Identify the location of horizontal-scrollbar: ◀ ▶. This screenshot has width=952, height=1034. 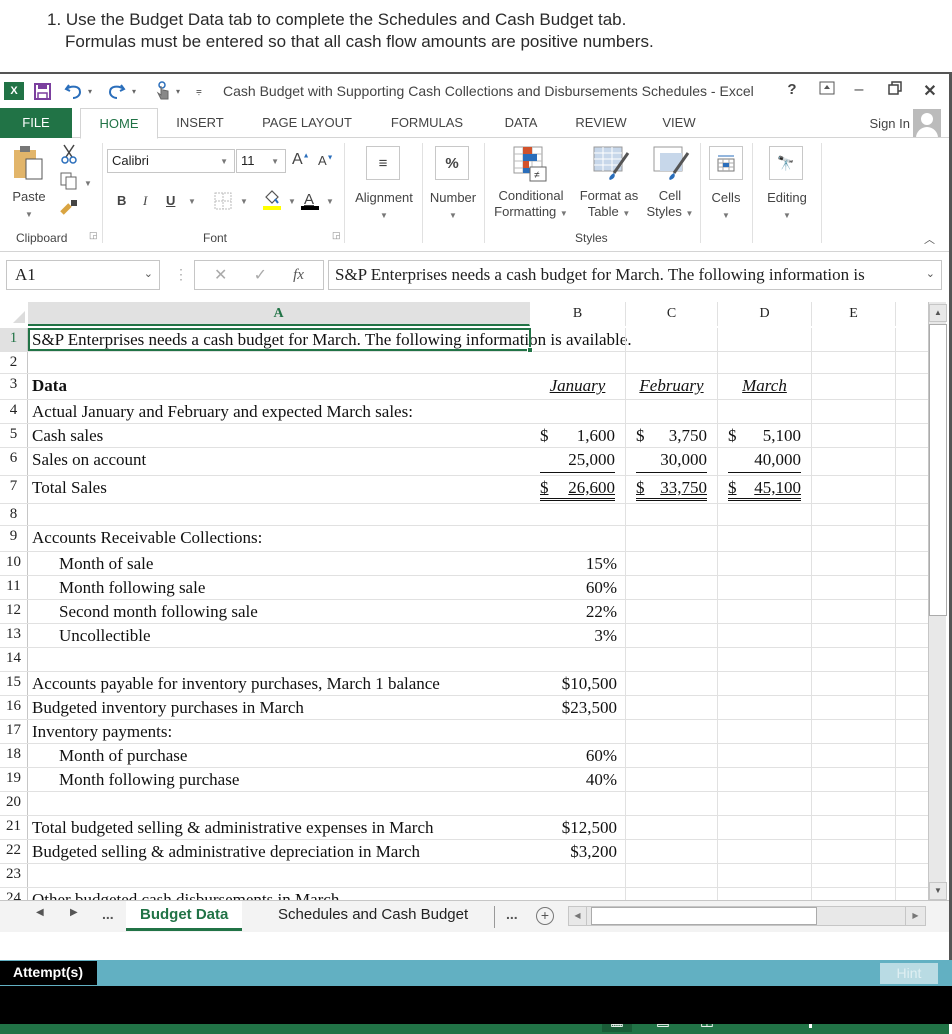
(747, 916).